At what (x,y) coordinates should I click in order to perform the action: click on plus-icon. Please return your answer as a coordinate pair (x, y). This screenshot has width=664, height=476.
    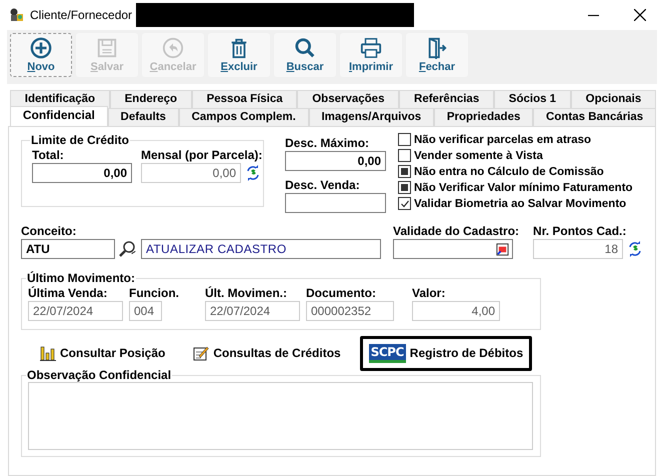
    Looking at the image, I should click on (41, 48).